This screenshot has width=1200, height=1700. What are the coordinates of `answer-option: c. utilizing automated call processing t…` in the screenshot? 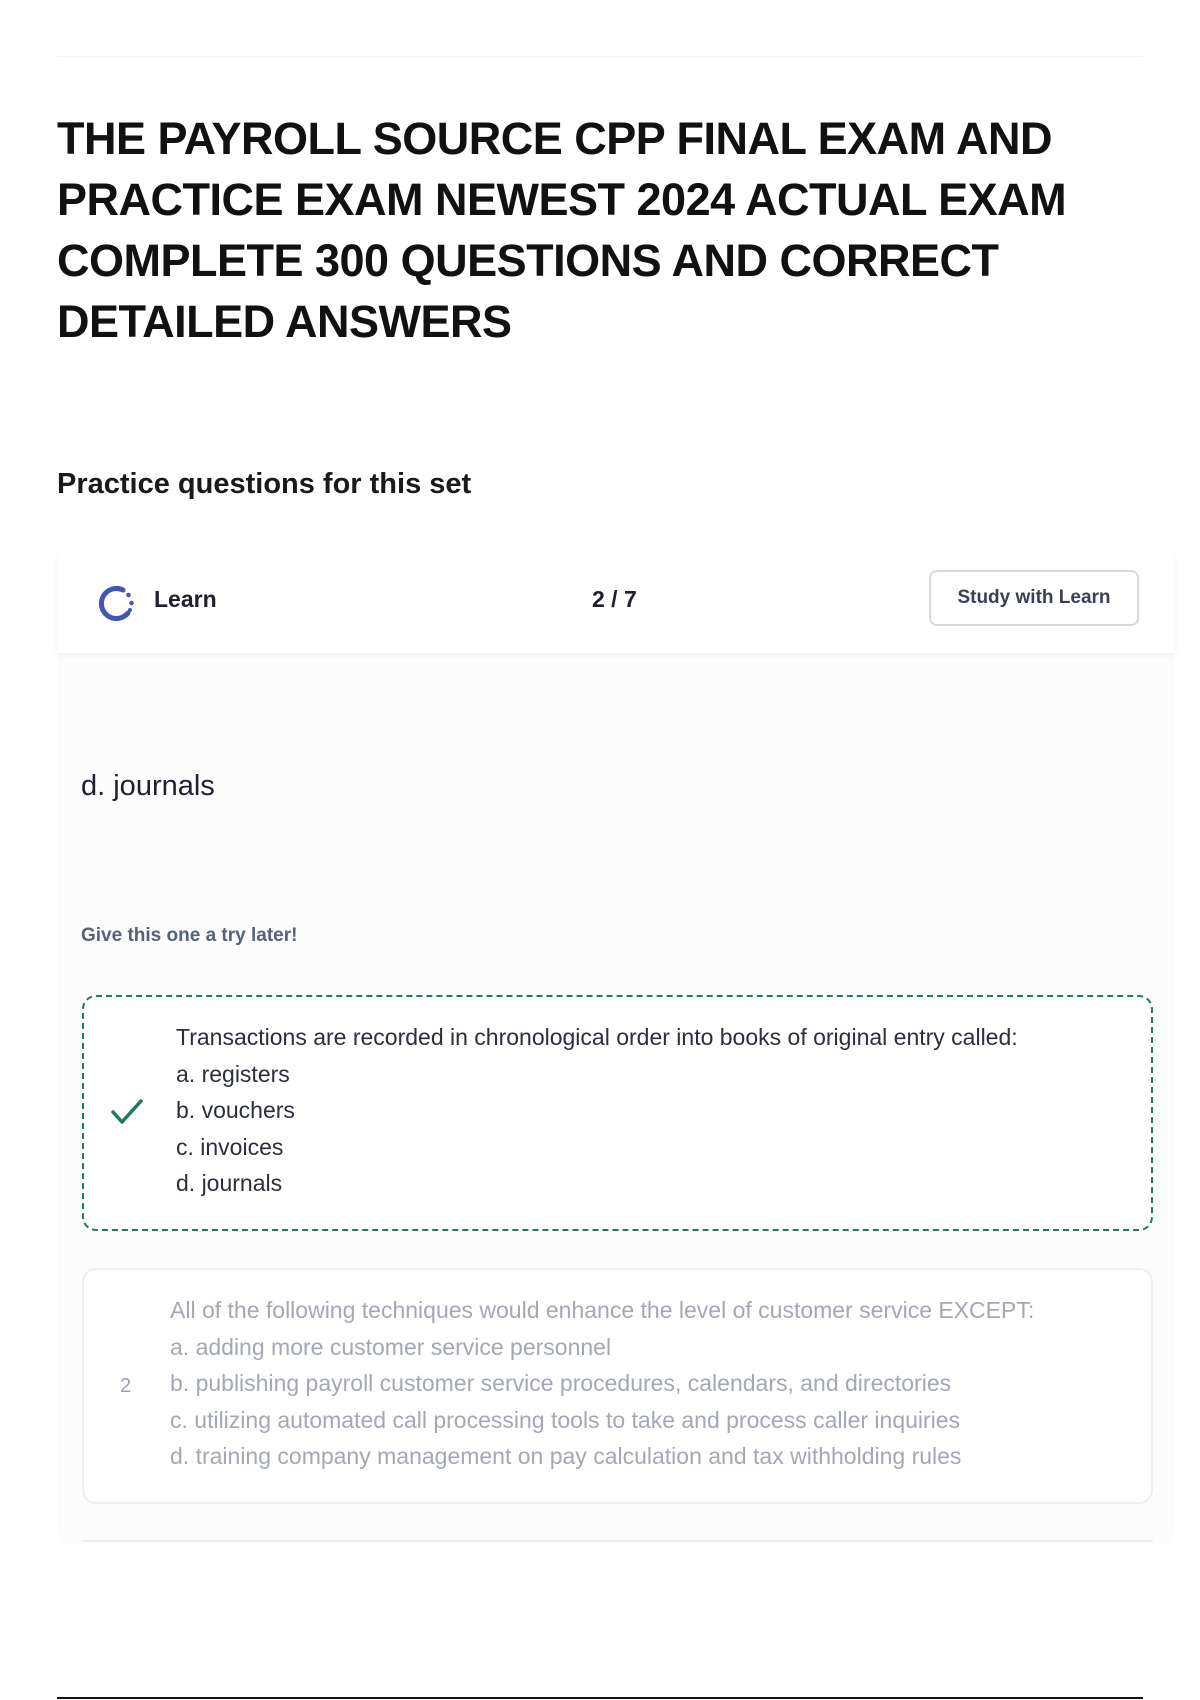 It's located at (565, 1419).